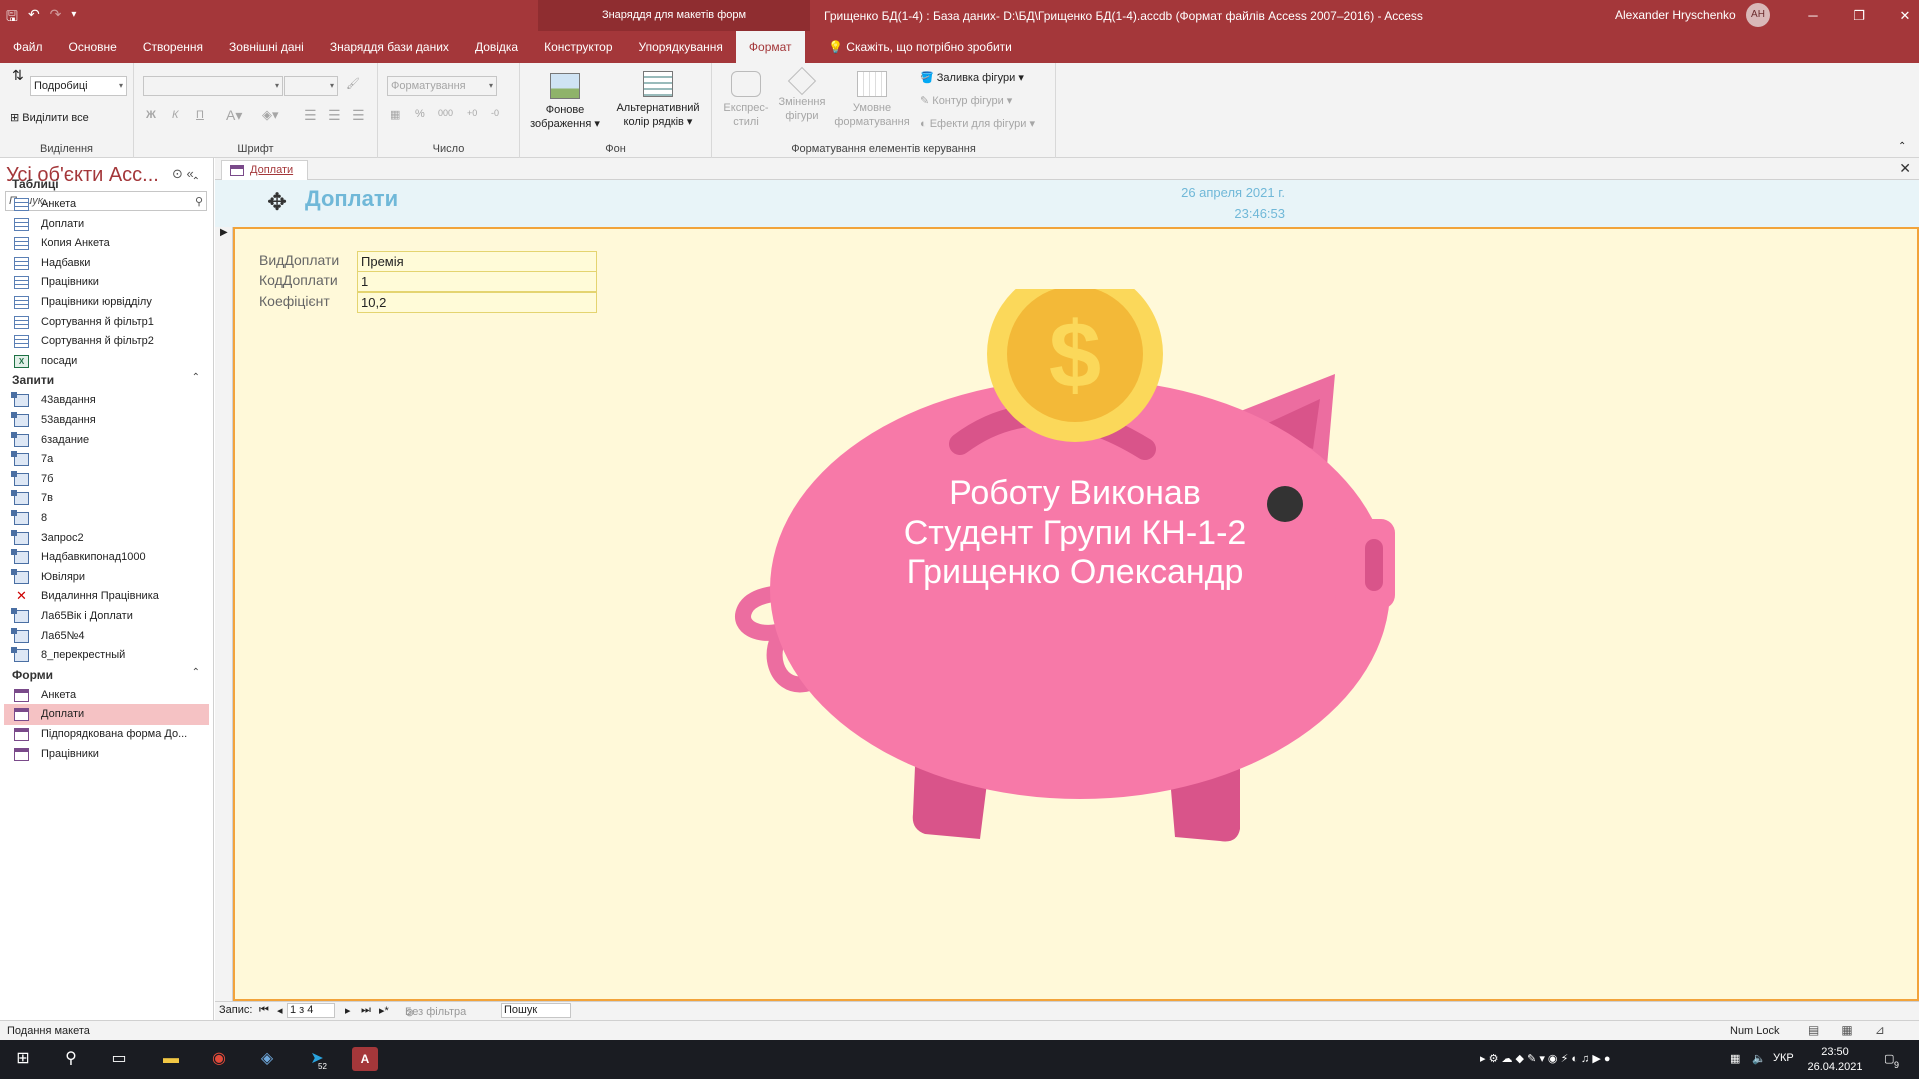 The width and height of the screenshot is (1919, 1079). I want to click on align-right-icon: ☰, so click(358, 115).